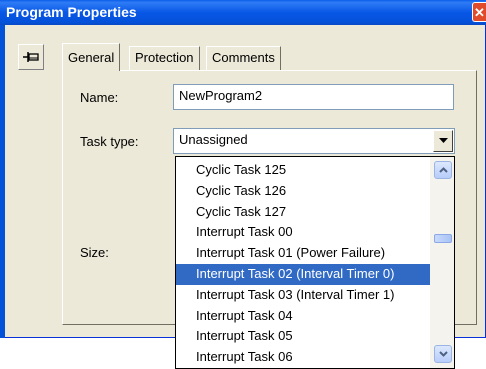 Image resolution: width=486 pixels, height=369 pixels. I want to click on task-type-label: Task type:, so click(109, 141).